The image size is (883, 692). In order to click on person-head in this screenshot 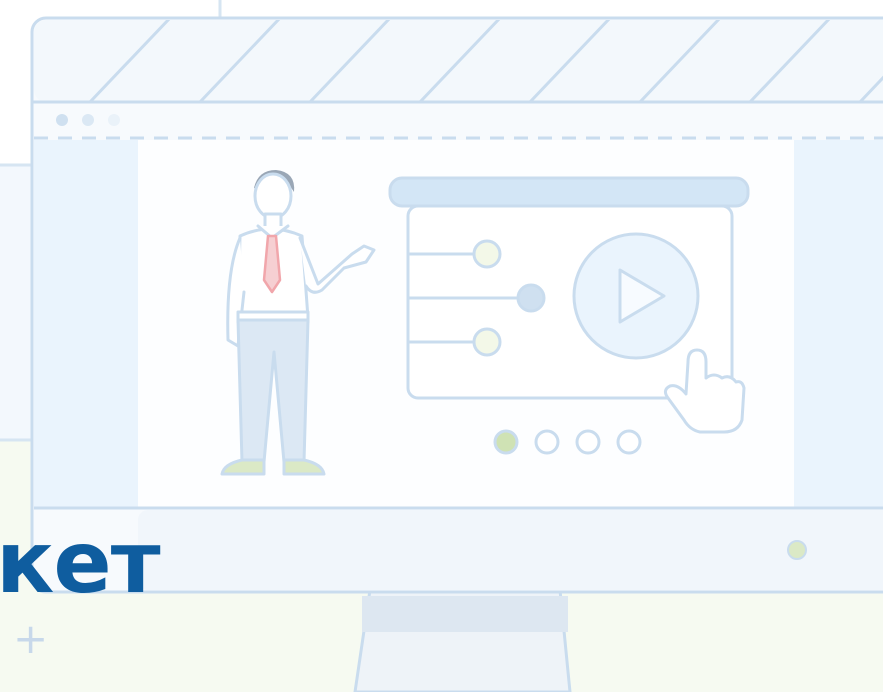, I will do `click(273, 196)`.